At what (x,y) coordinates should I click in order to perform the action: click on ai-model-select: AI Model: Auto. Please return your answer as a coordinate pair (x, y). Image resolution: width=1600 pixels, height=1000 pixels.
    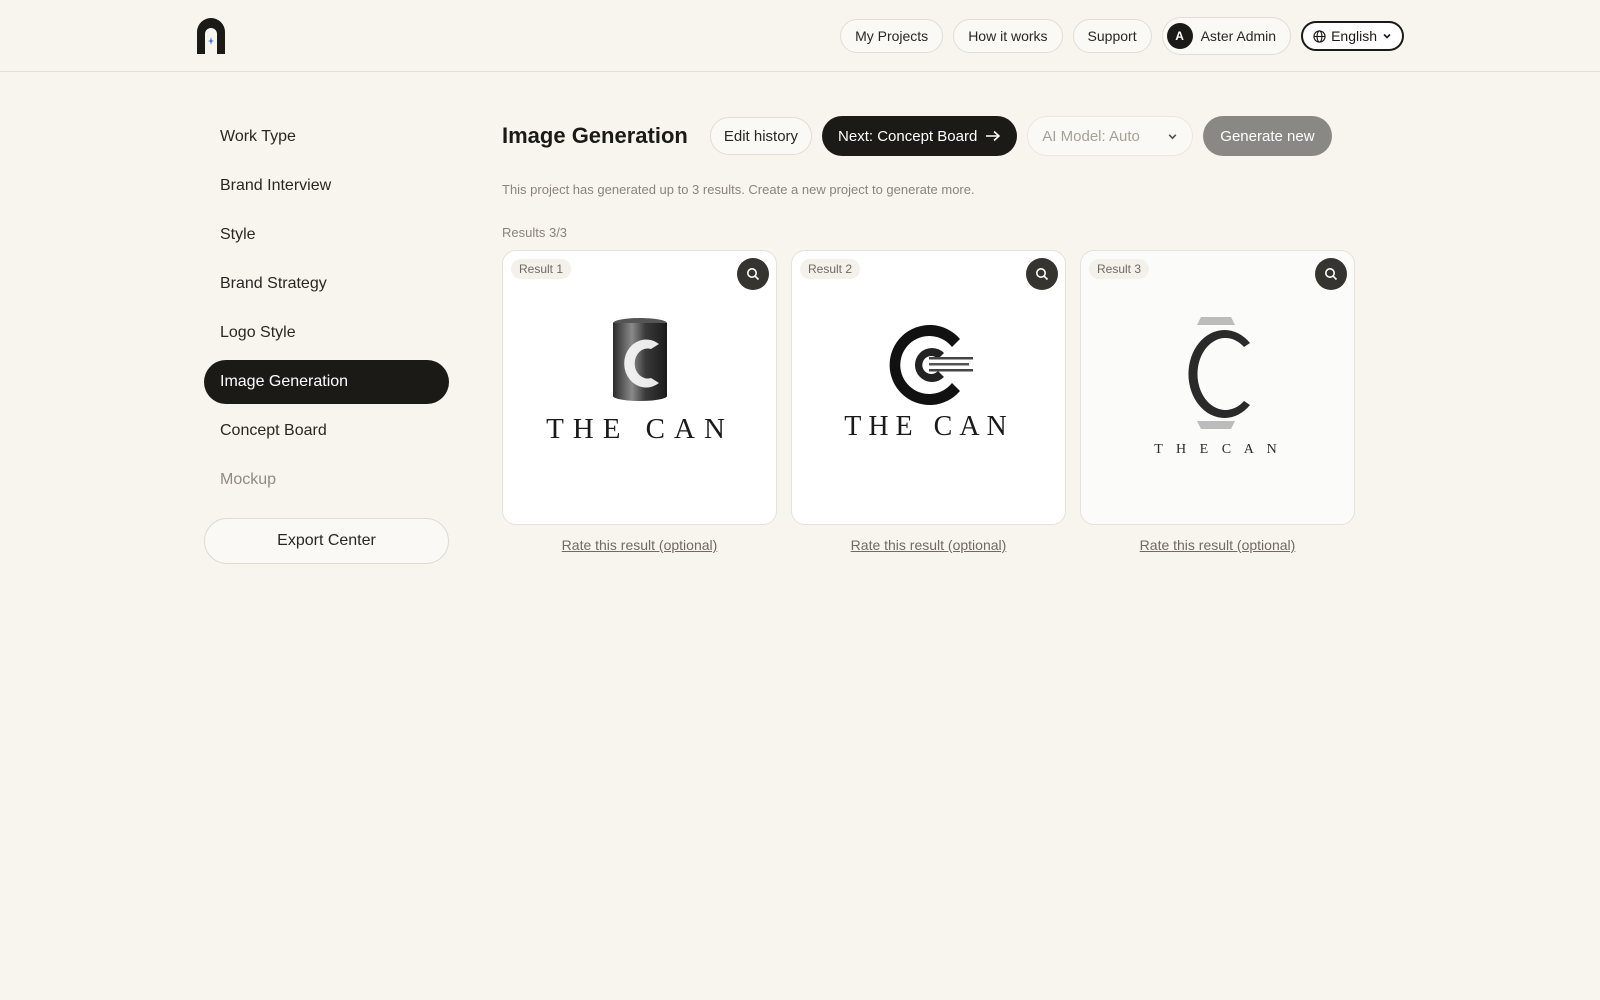
    Looking at the image, I should click on (1110, 136).